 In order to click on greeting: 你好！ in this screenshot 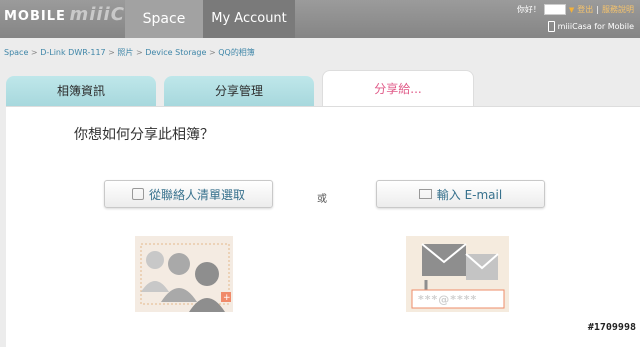, I will do `click(528, 9)`.